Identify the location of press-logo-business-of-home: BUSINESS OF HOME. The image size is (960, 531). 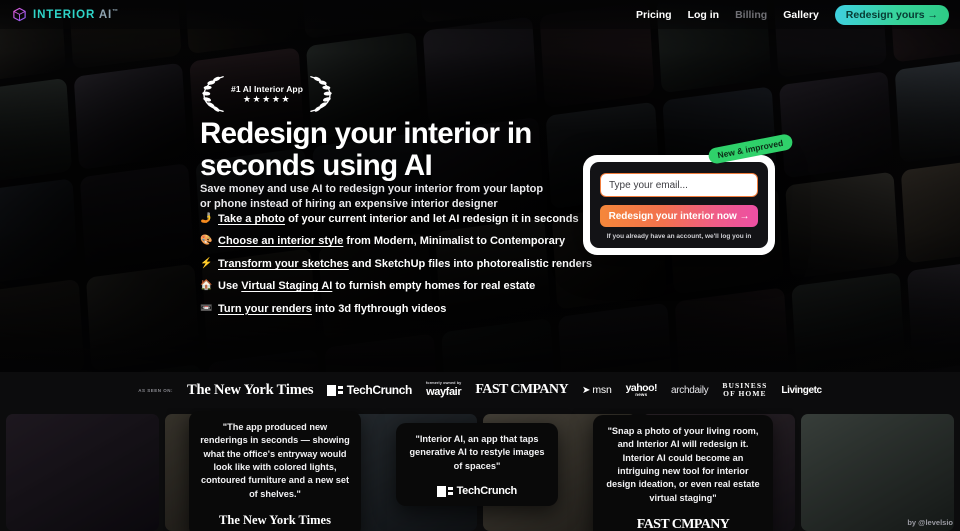
(744, 390).